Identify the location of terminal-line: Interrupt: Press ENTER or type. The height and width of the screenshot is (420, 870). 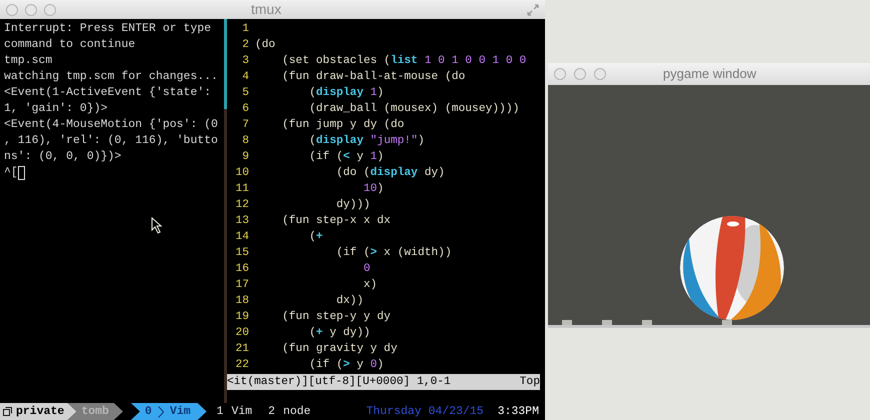
(108, 29).